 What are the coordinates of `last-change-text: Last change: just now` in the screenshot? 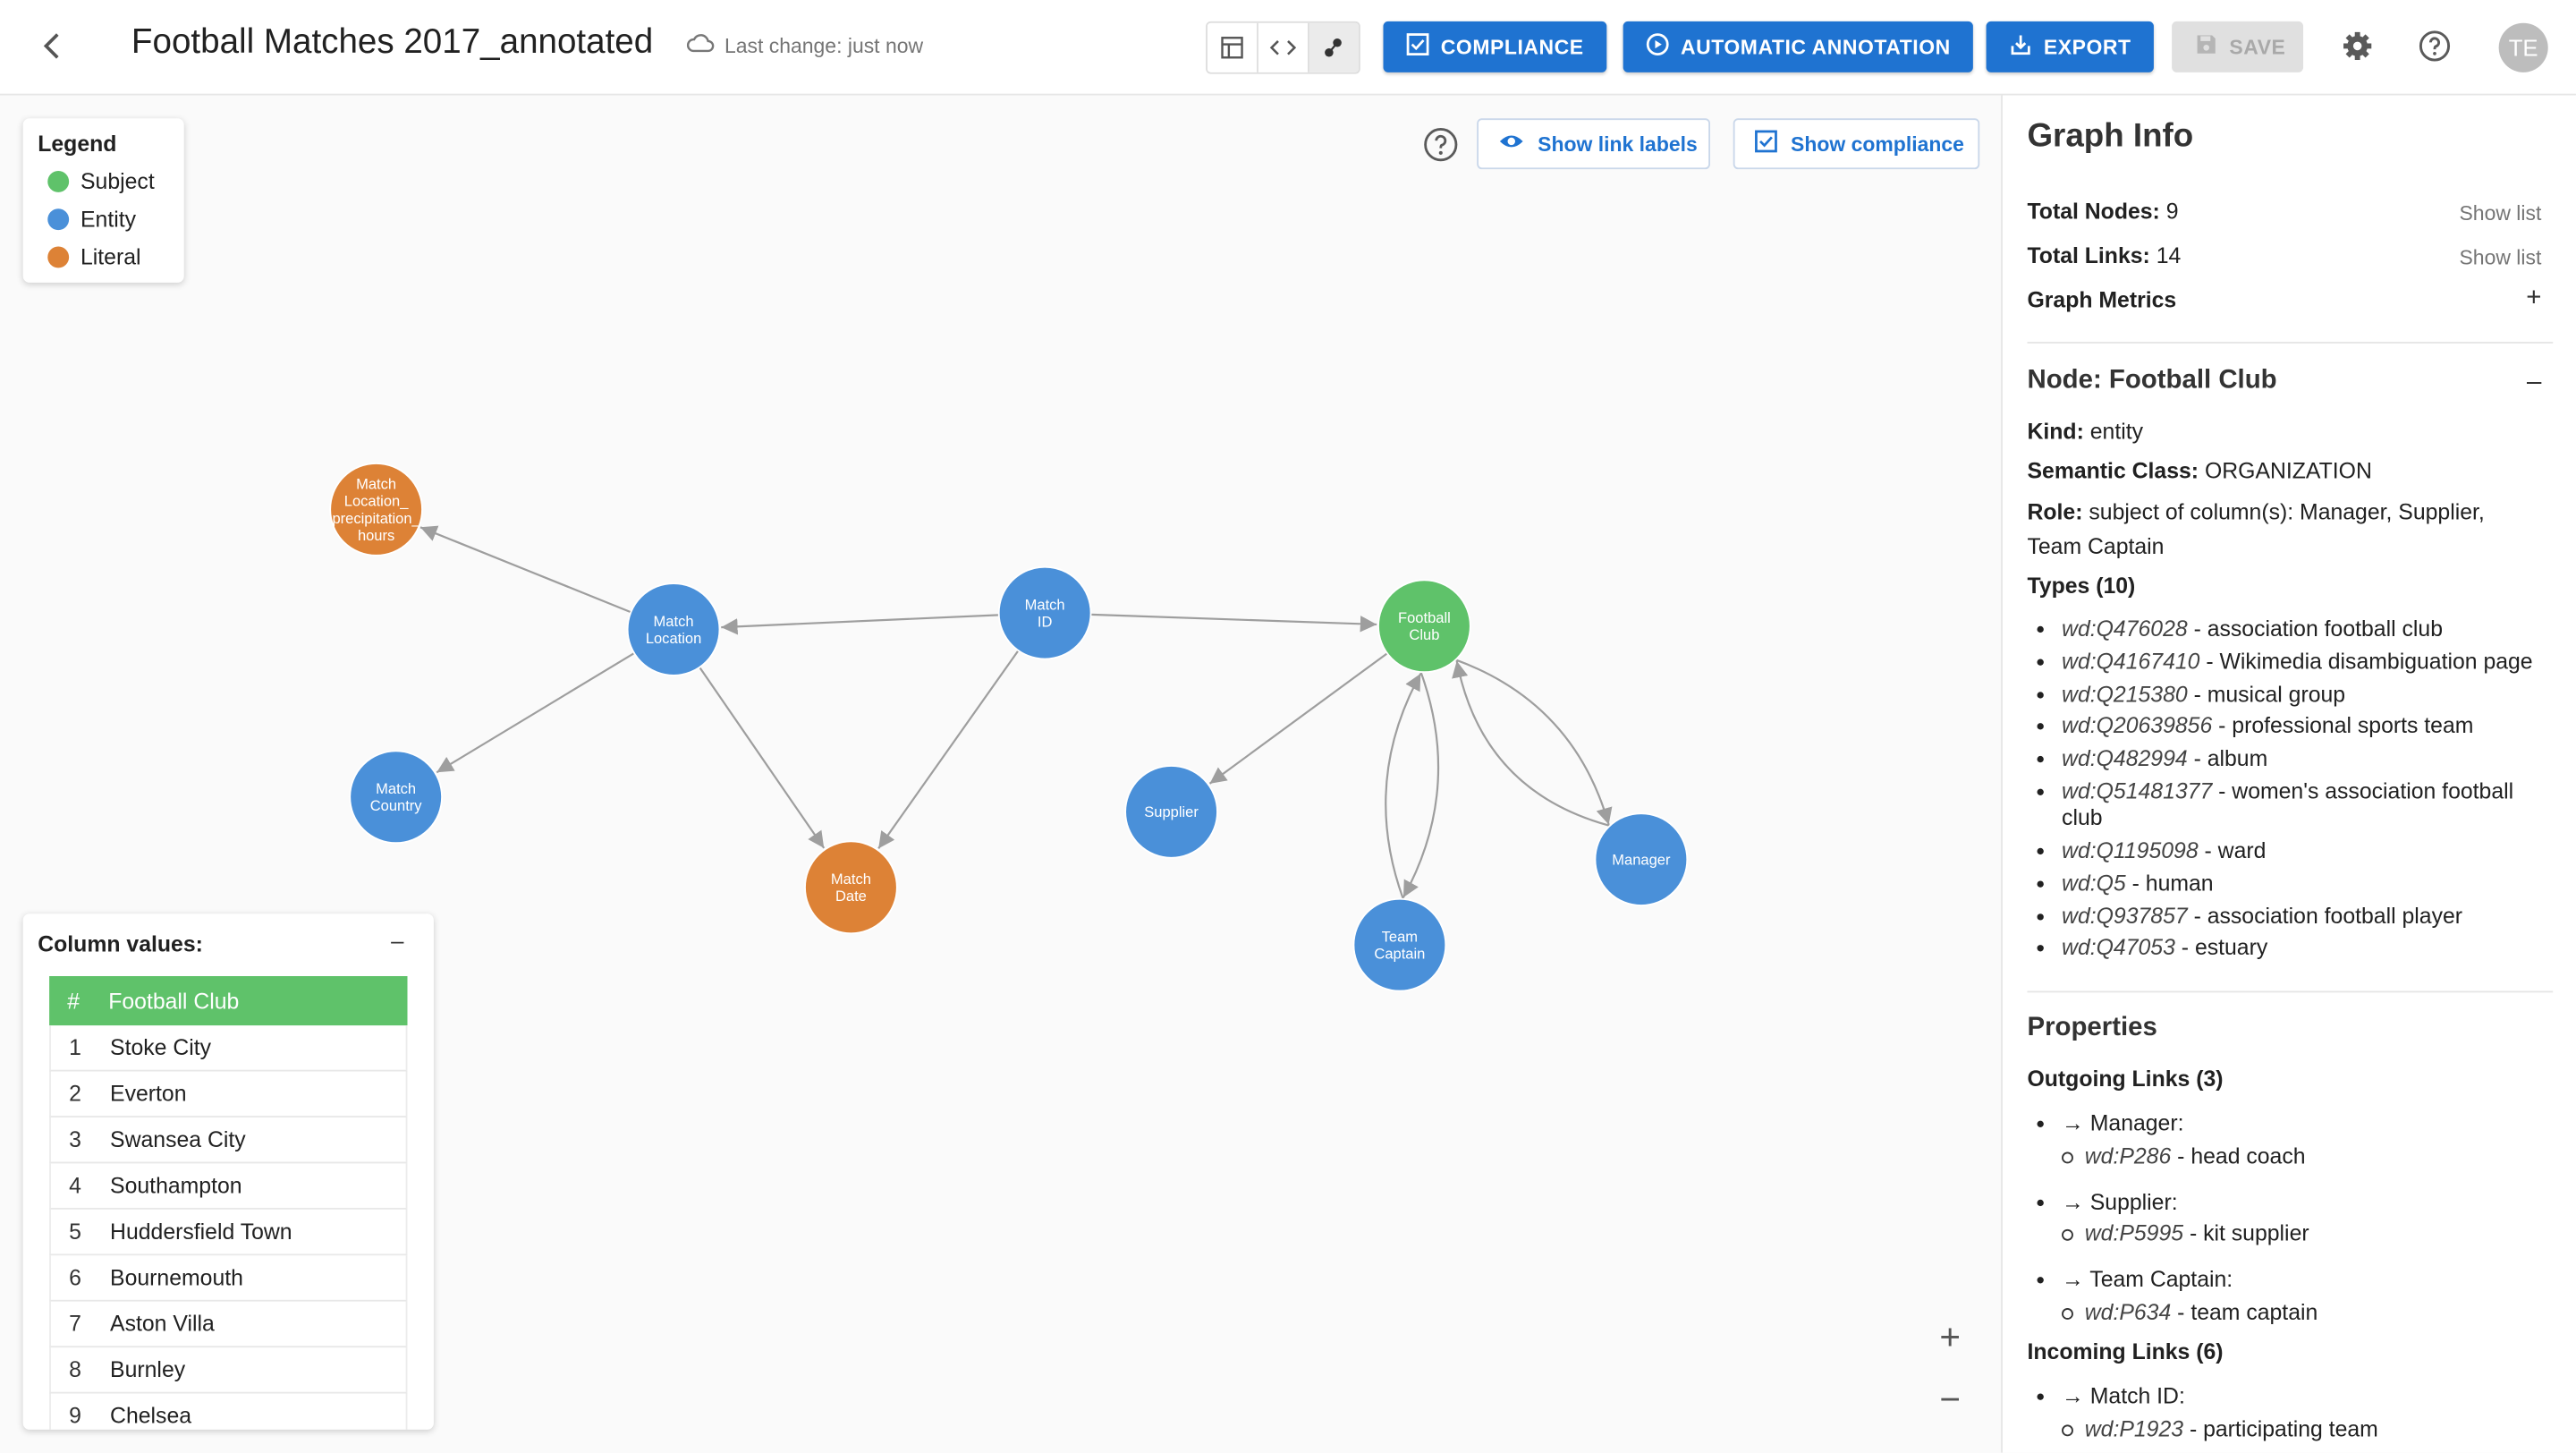 It's located at (824, 45).